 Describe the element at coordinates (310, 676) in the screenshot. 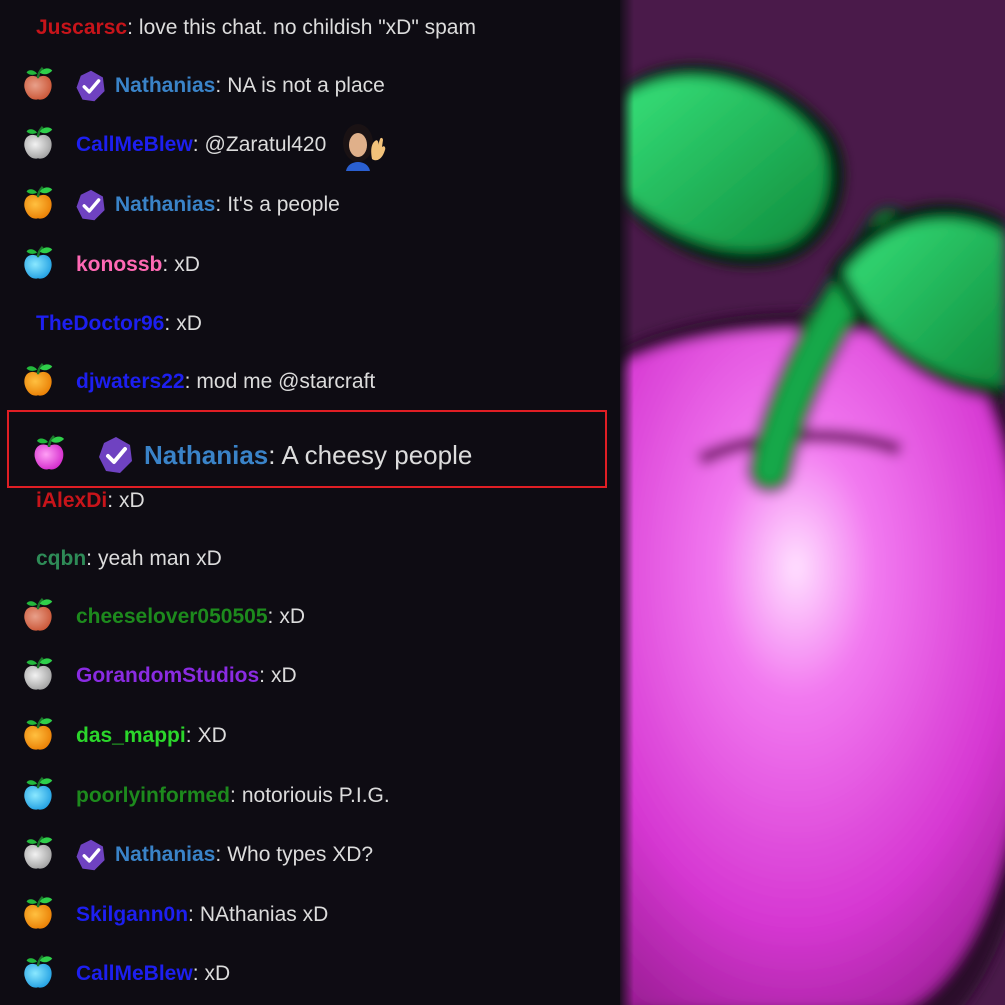

I see `chat-message: GorandomStudios: xD` at that location.